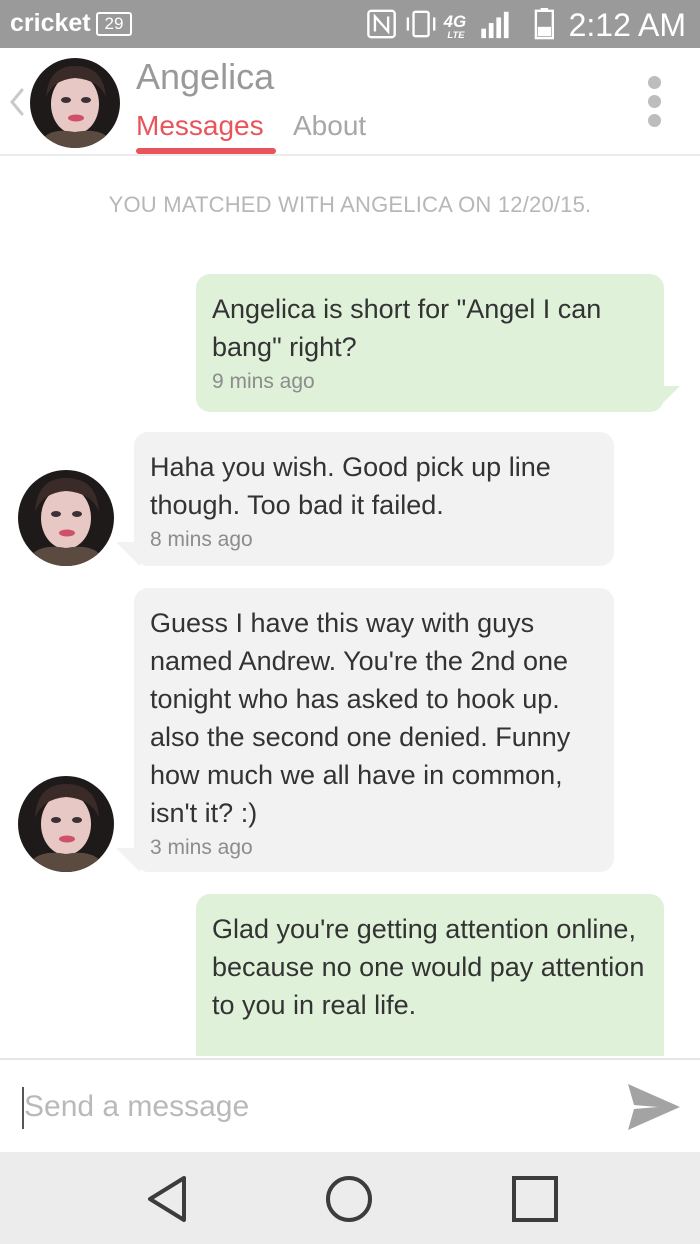  Describe the element at coordinates (350, 102) in the screenshot. I see `chat-header: Angelica Messages About` at that location.